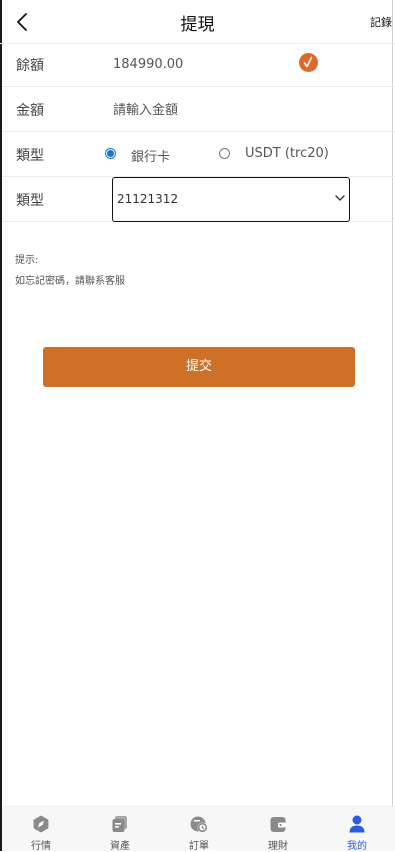 The height and width of the screenshot is (852, 395). I want to click on nav-item-market: 行情, so click(41, 829).